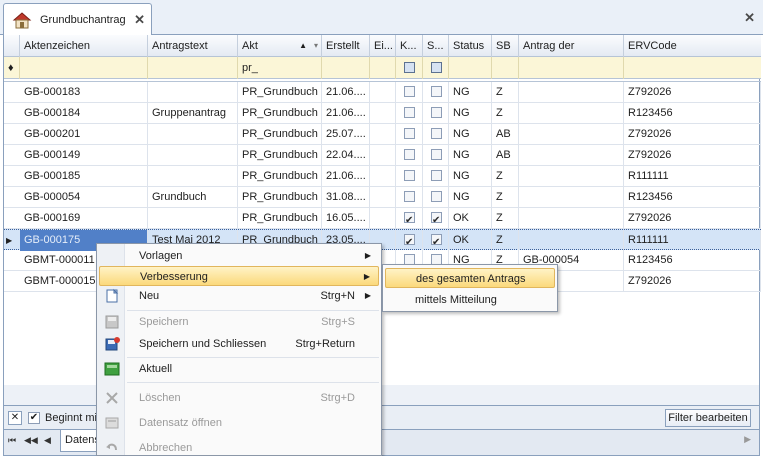 The width and height of the screenshot is (763, 456). I want to click on column-header-antrag-der: Antrag der, so click(571, 46).